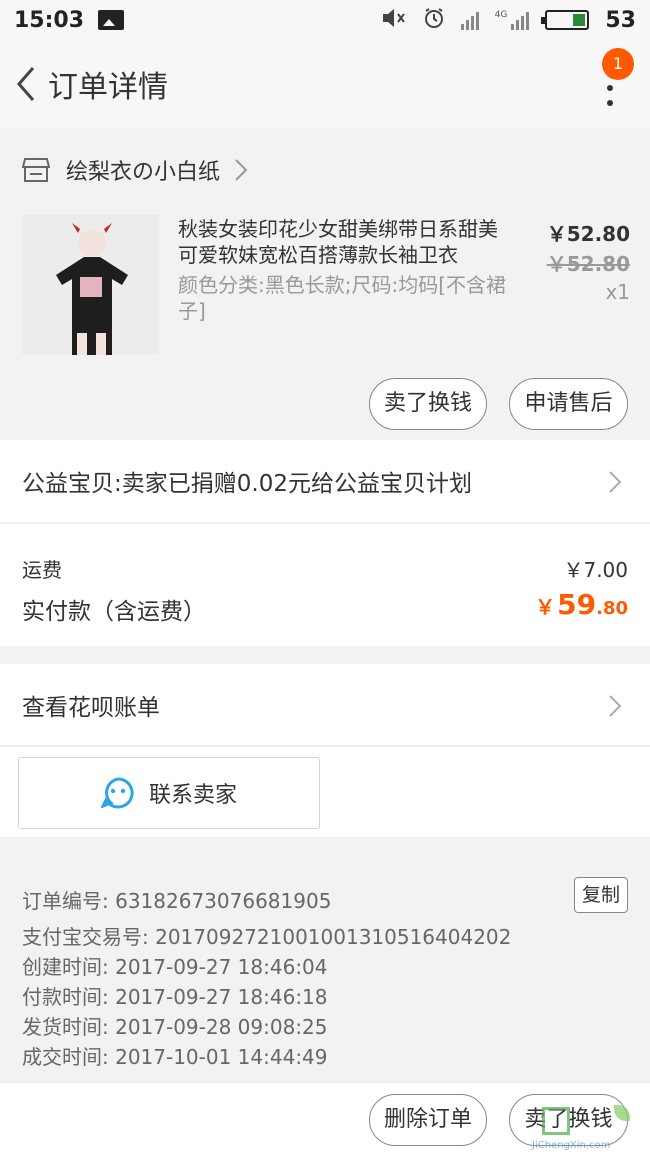 Image resolution: width=650 pixels, height=1155 pixels. What do you see at coordinates (612, 608) in the screenshot?
I see `paid-decimal: .80` at bounding box center [612, 608].